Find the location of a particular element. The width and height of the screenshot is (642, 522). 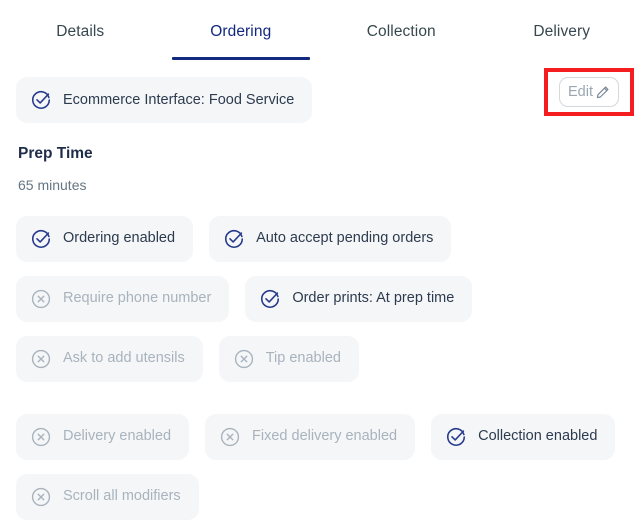

edit-button: Edit is located at coordinates (589, 92).